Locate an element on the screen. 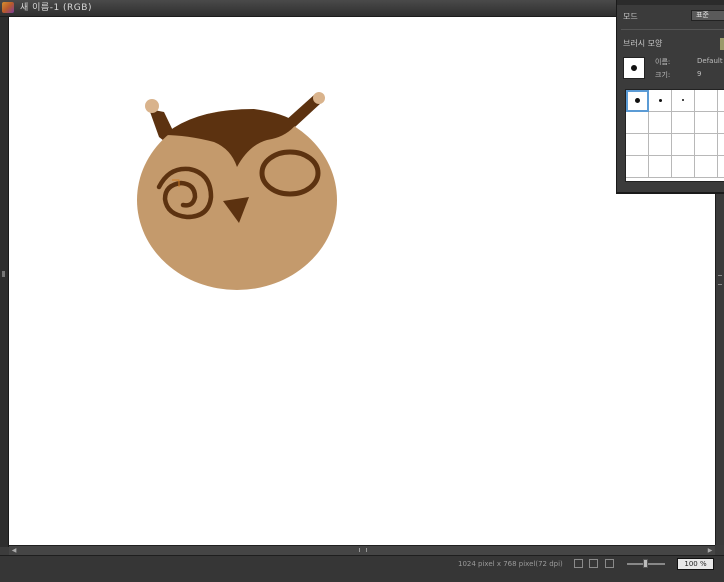 Image resolution: width=724 pixels, height=582 pixels. fit-page-icon is located at coordinates (578, 563).